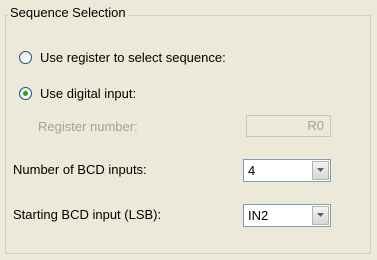  I want to click on starting-bcd-label: Starting BCD input (LSB):, so click(87, 214).